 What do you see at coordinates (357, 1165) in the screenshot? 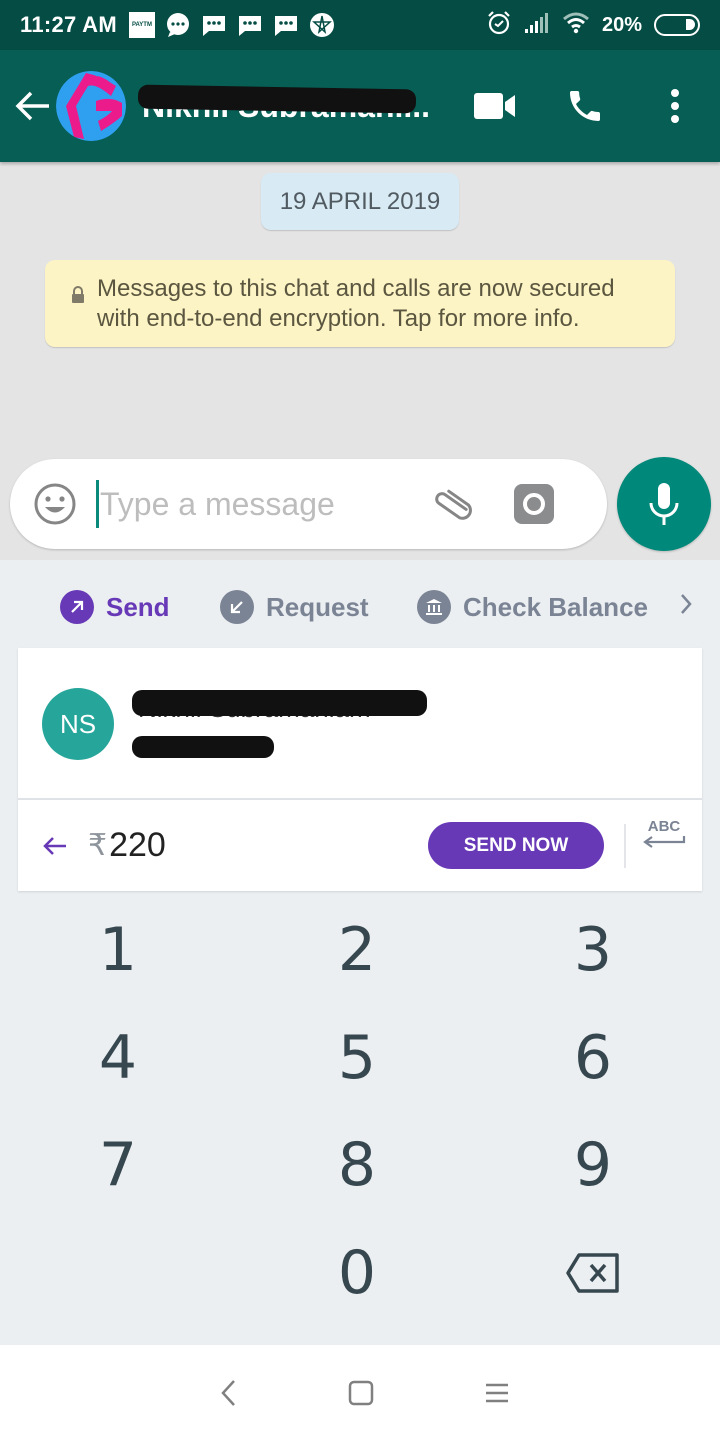
I see `key-8: 8` at bounding box center [357, 1165].